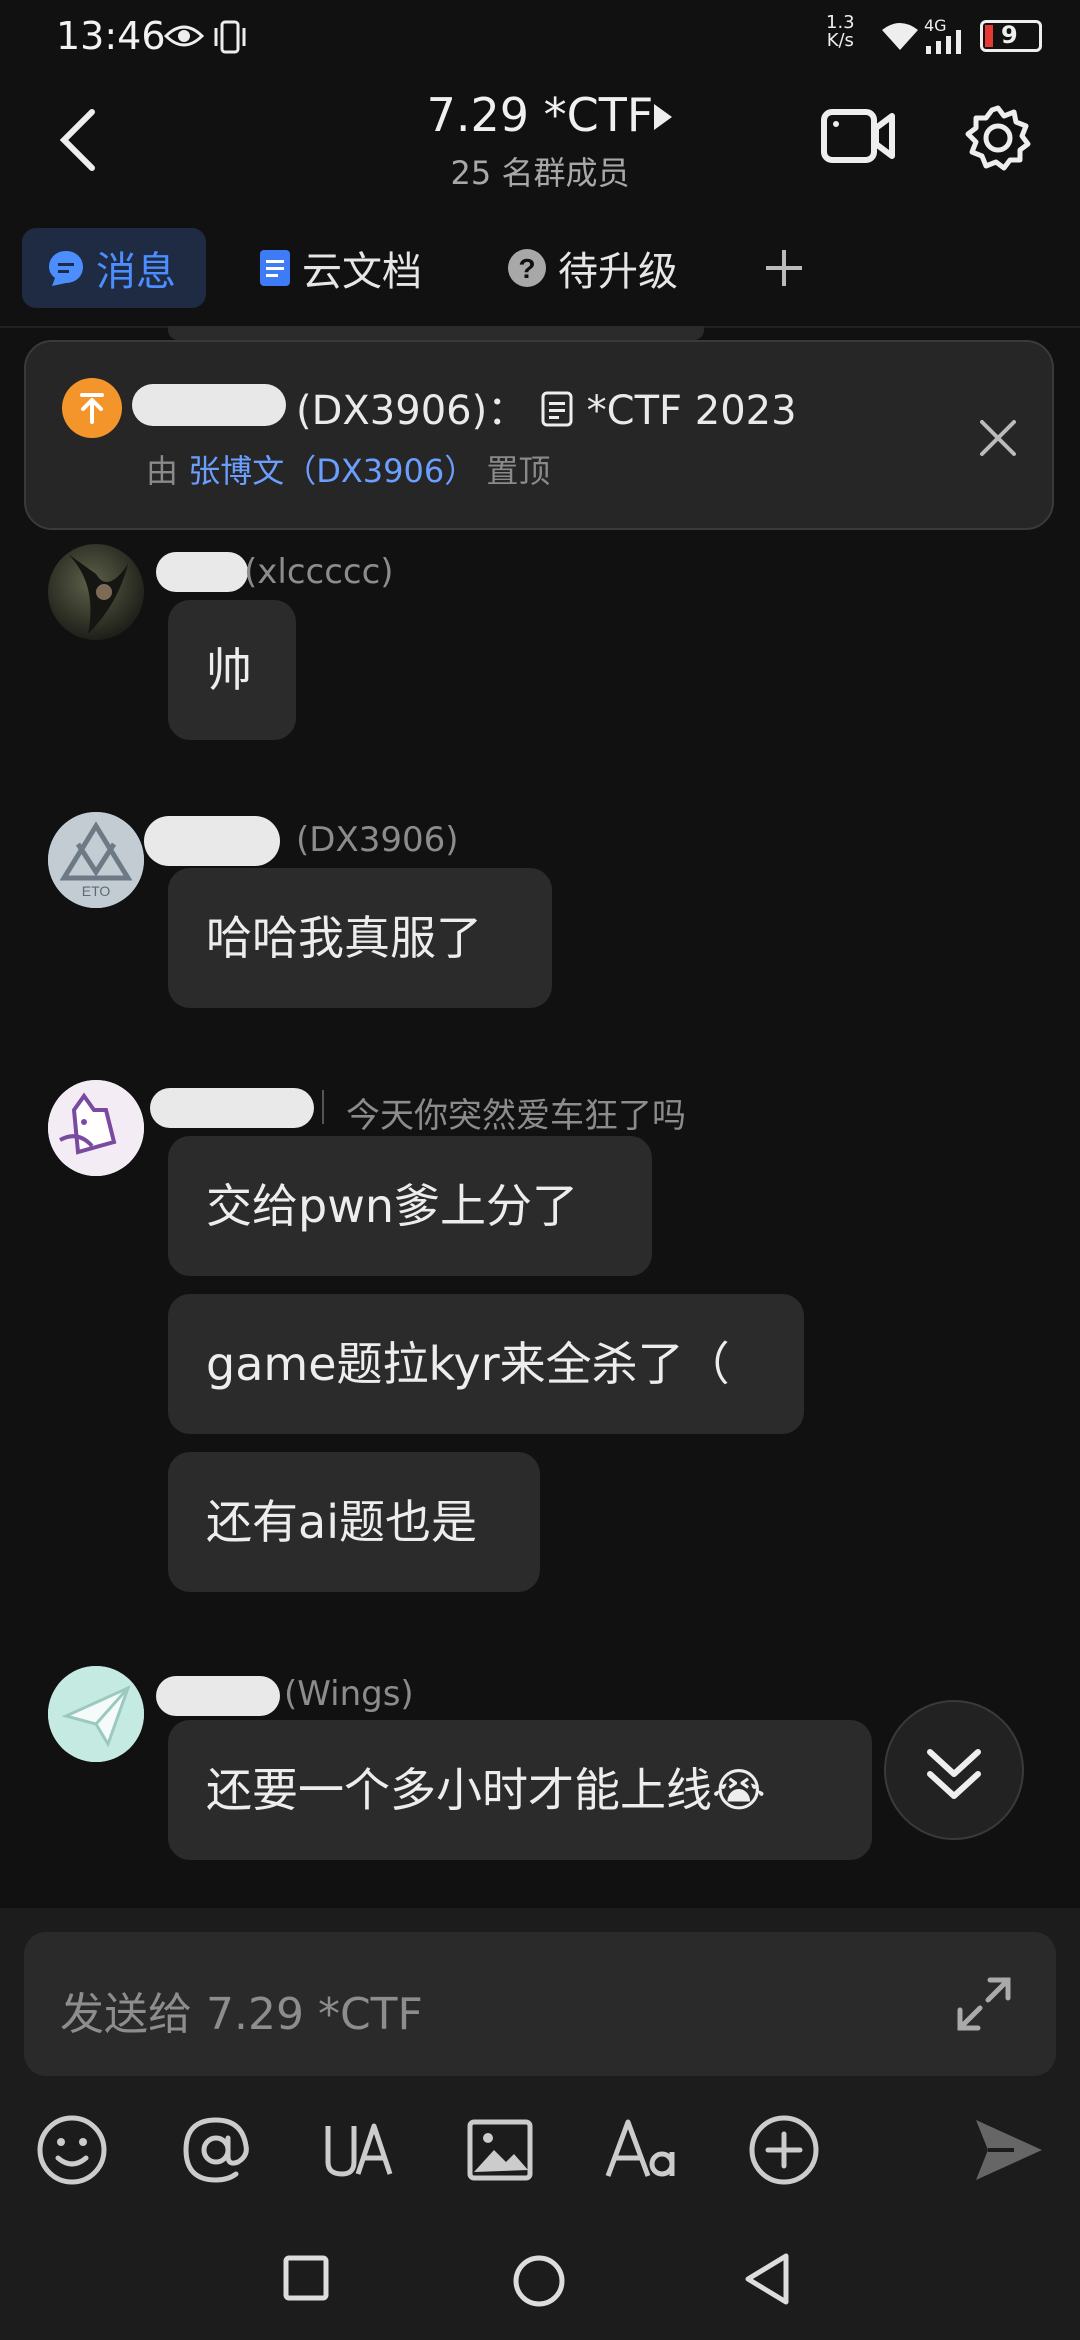 This screenshot has width=1080, height=2340. I want to click on name-divider, so click(323, 1107).